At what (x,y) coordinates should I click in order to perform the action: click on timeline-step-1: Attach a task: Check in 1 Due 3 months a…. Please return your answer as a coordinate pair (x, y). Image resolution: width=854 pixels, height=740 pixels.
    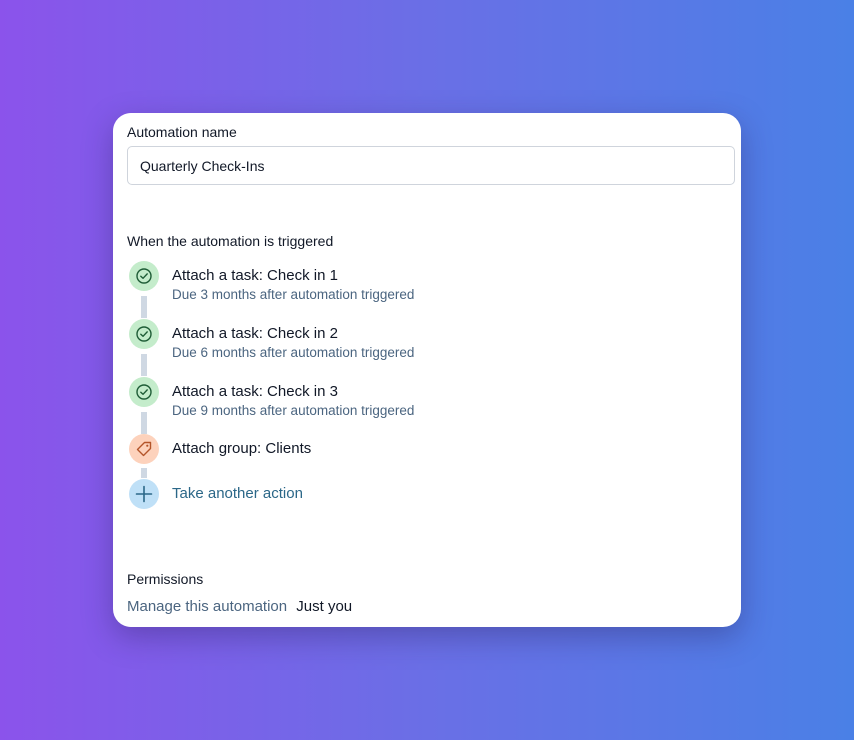
    Looking at the image, I should click on (427, 281).